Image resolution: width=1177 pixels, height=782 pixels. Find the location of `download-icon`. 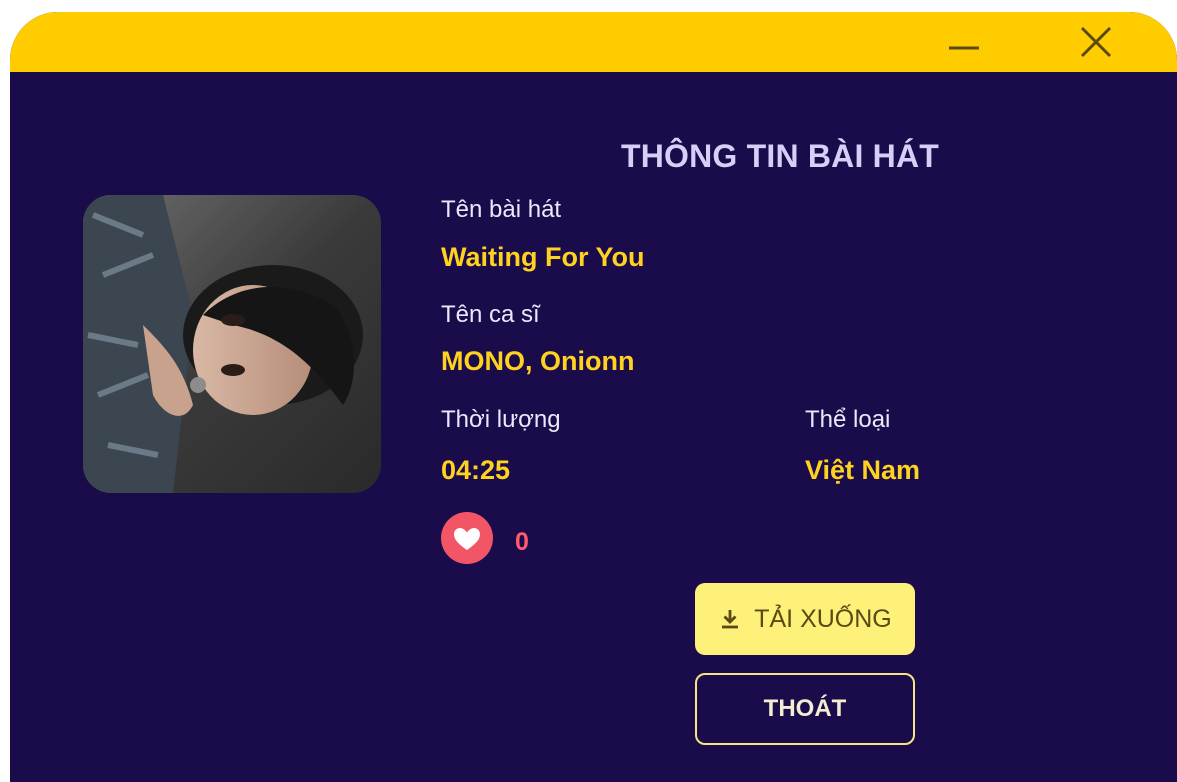

download-icon is located at coordinates (730, 619).